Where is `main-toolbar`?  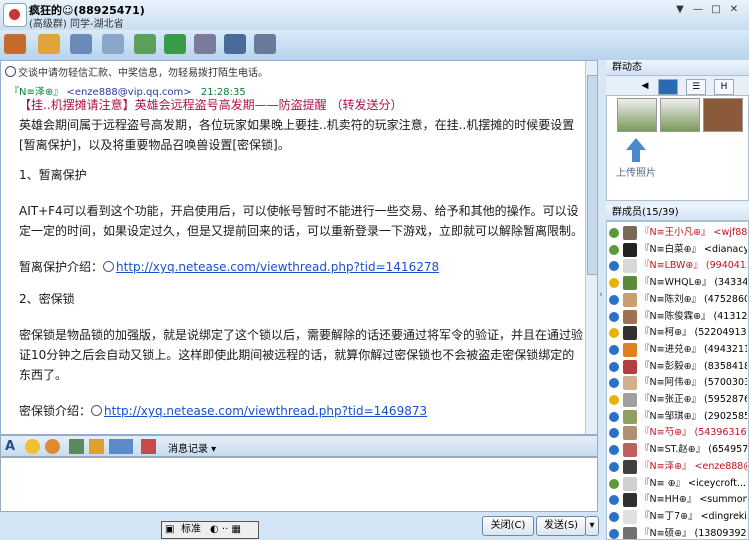 main-toolbar is located at coordinates (374, 45).